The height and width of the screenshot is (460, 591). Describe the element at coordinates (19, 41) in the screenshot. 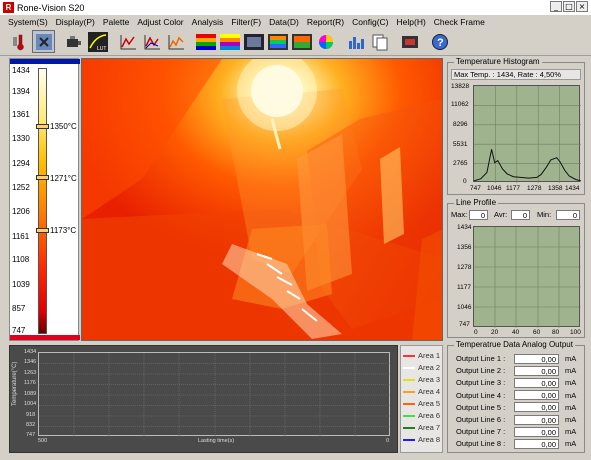

I see `thermometer-icon` at that location.